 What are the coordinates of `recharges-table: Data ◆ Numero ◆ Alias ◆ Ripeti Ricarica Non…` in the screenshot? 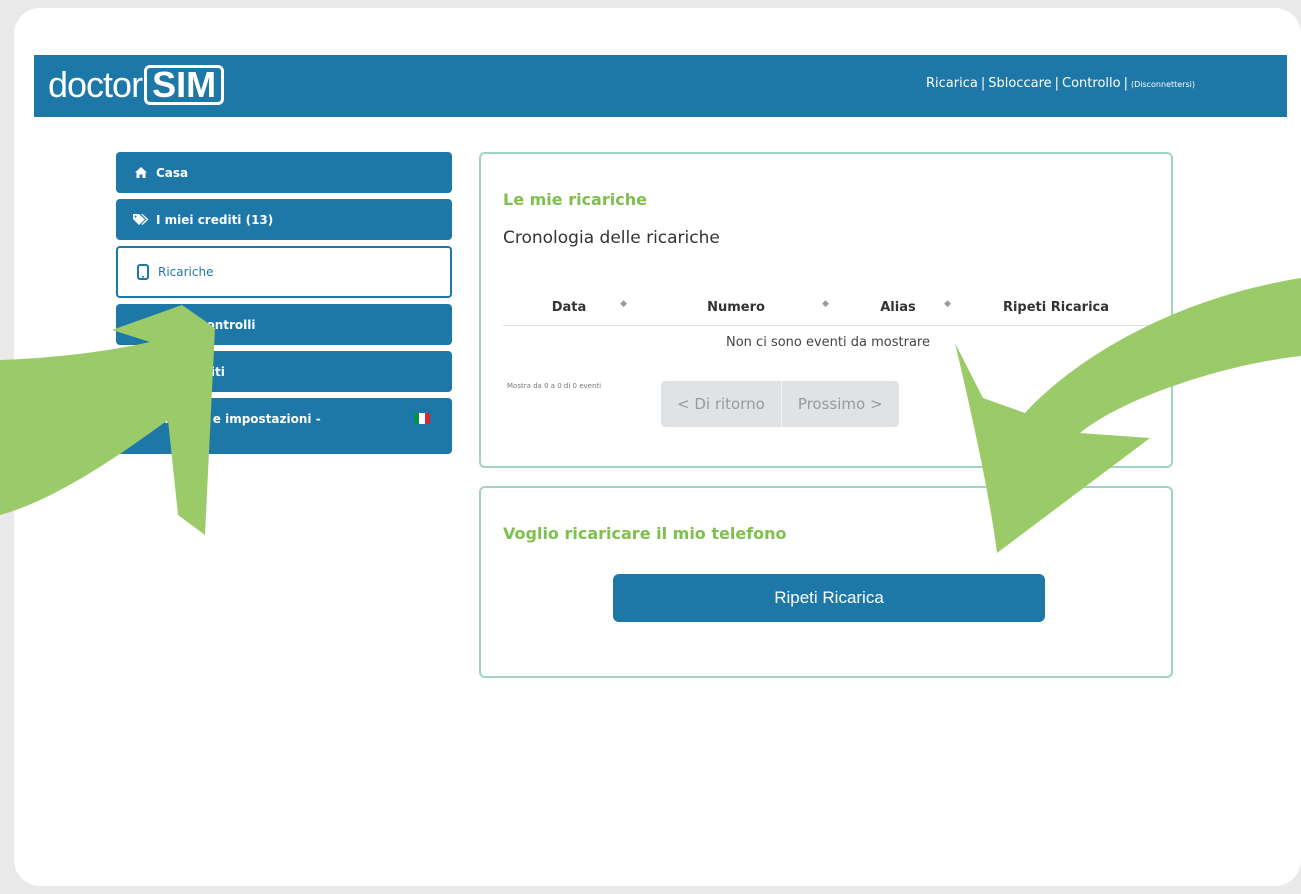 It's located at (828, 324).